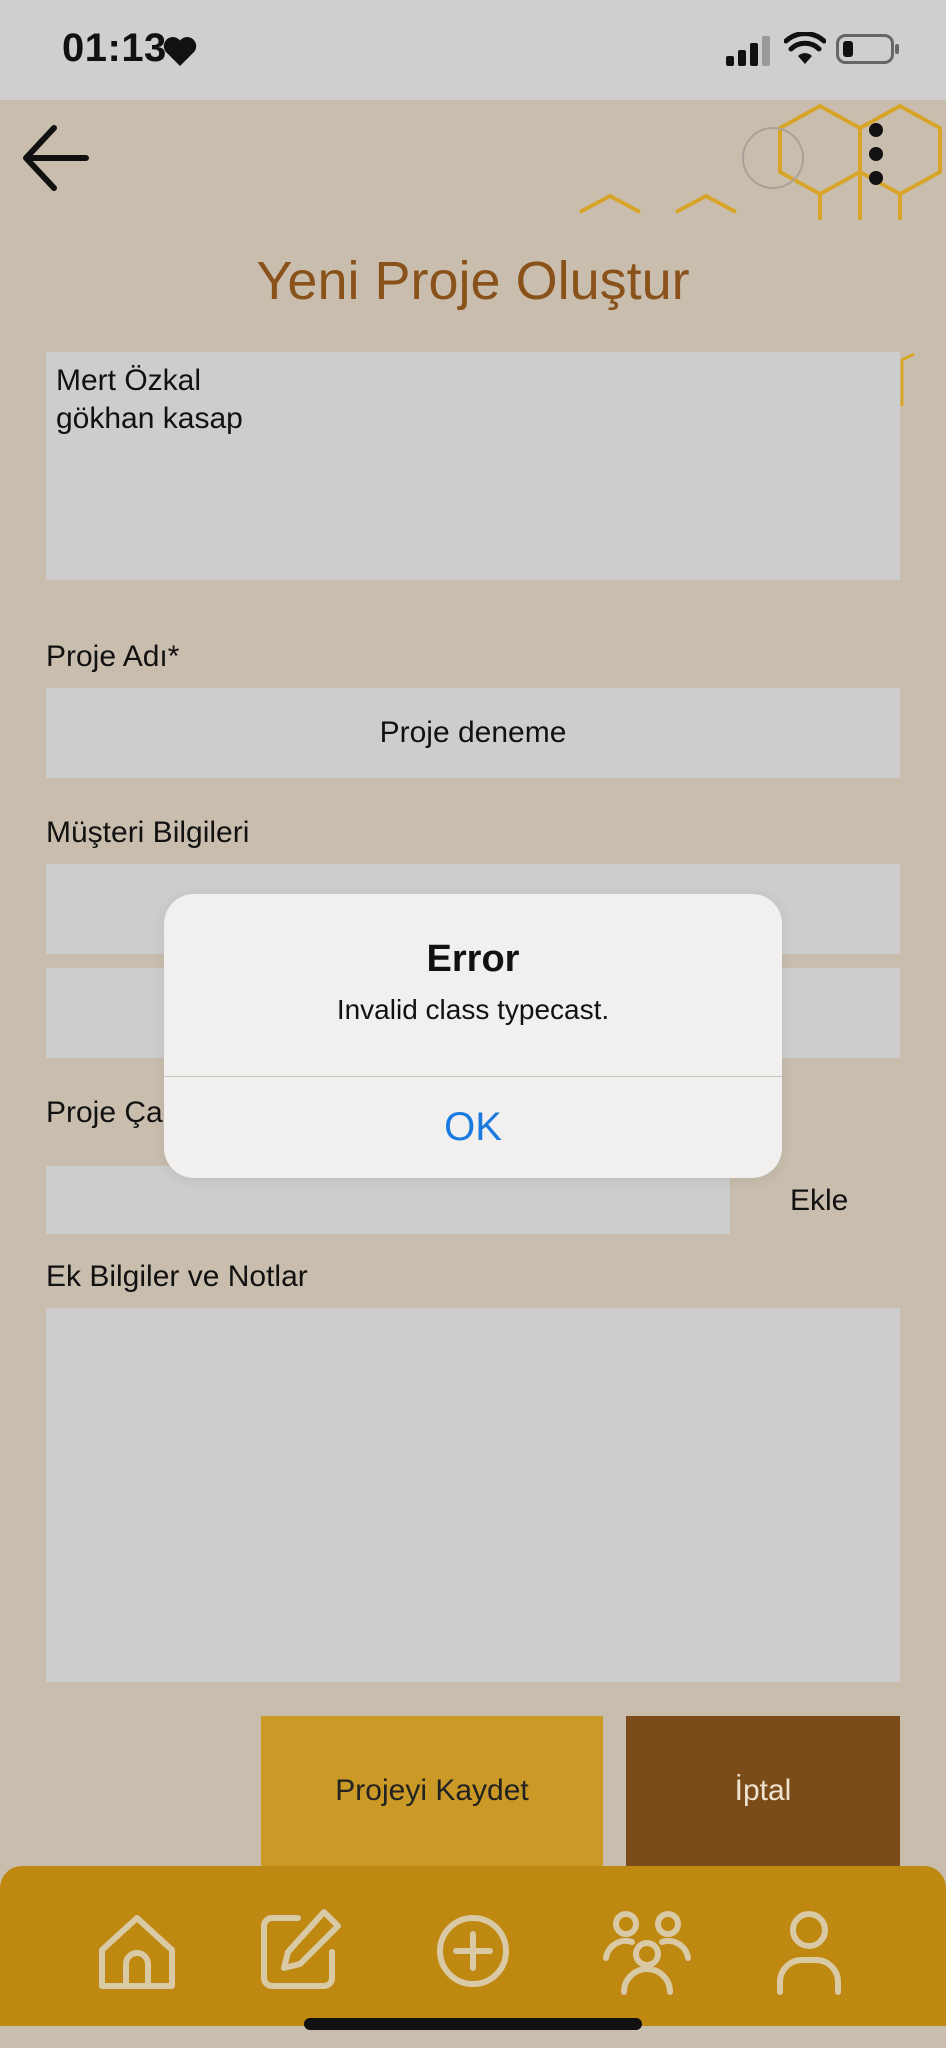 The image size is (946, 2048). I want to click on alert-message: Invalid class typecast., so click(473, 1009).